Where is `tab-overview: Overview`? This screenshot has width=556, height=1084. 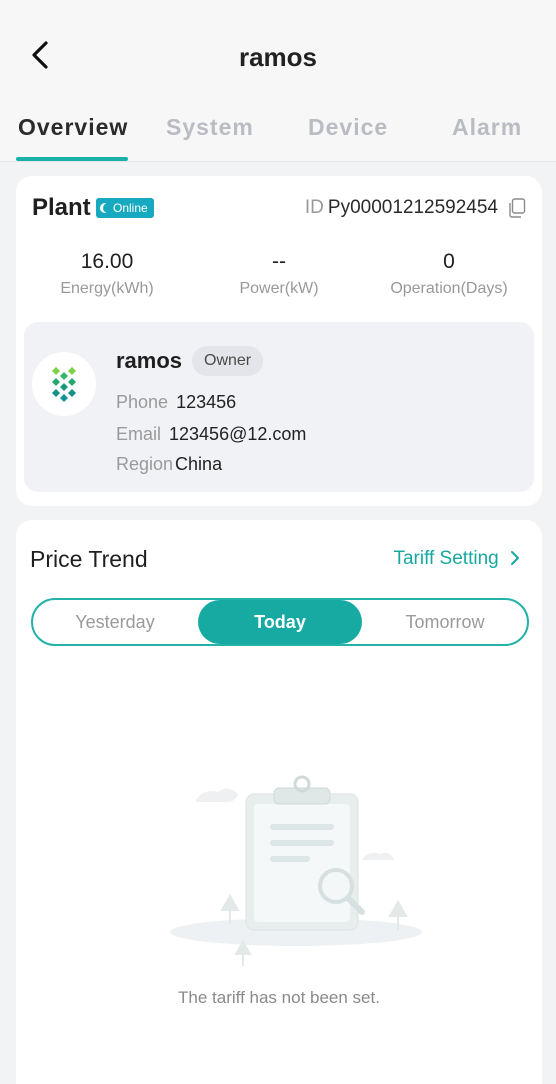
tab-overview: Overview is located at coordinates (73, 127).